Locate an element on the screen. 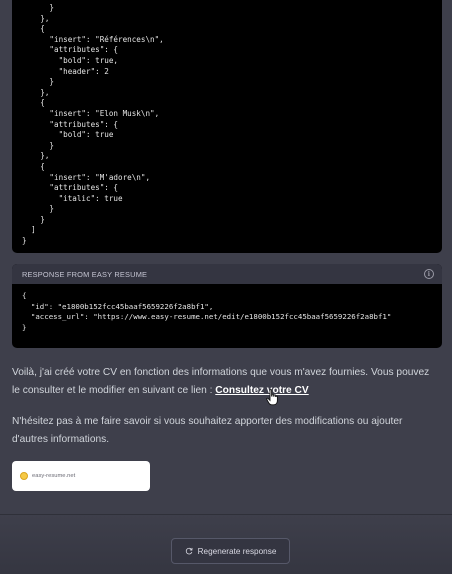 The image size is (452, 574). code-line: "italic": true is located at coordinates (72, 198).